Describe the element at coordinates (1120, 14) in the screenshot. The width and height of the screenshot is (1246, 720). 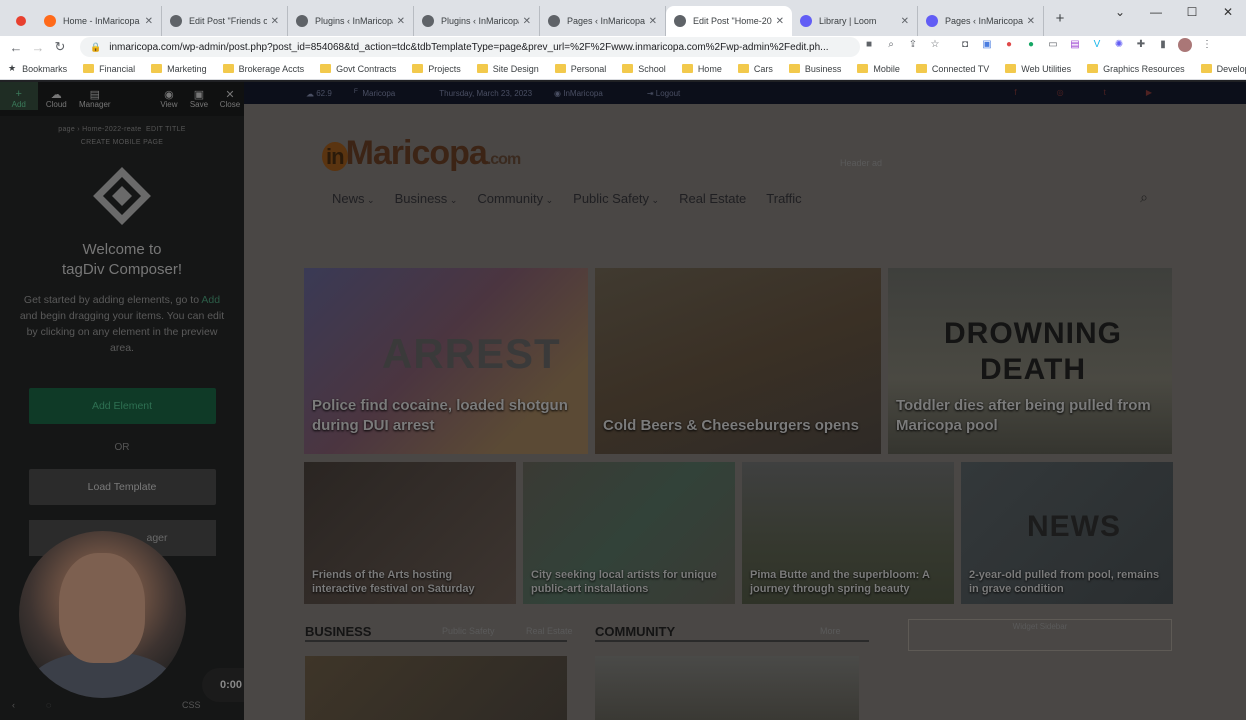
I see `tab-search-icon: ⌄` at that location.